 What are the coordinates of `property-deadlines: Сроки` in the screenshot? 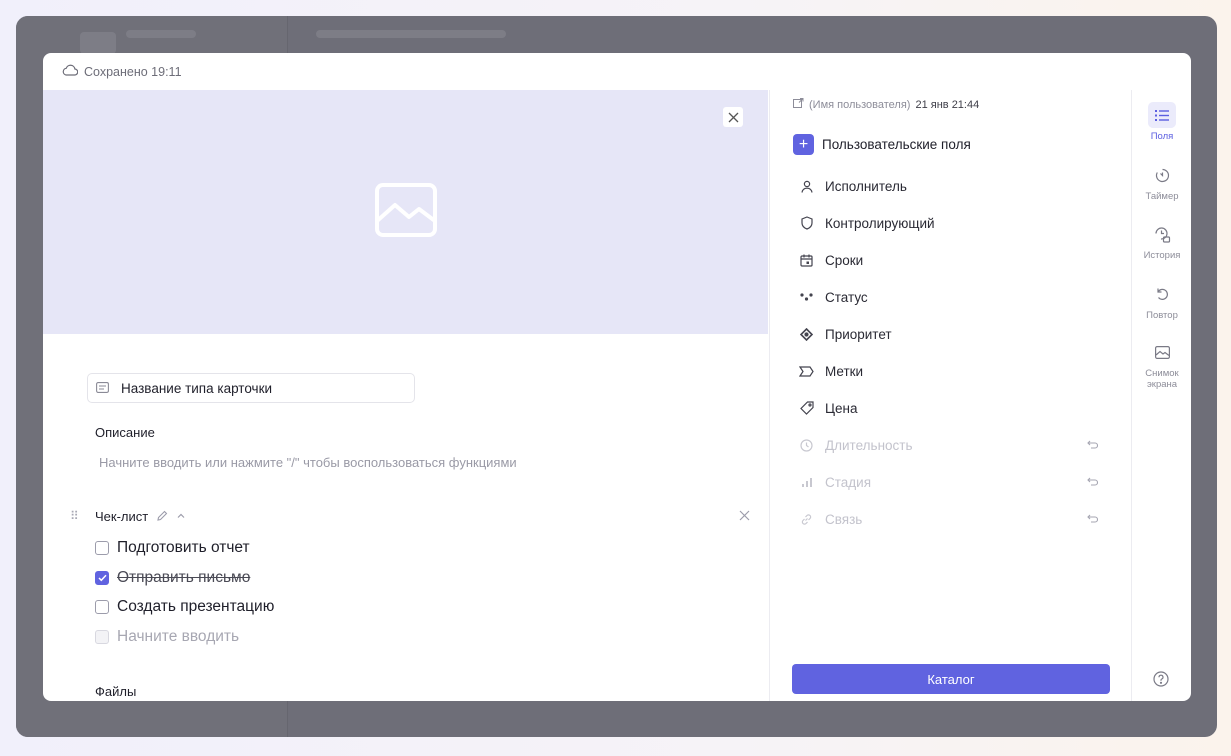 It's located at (953, 260).